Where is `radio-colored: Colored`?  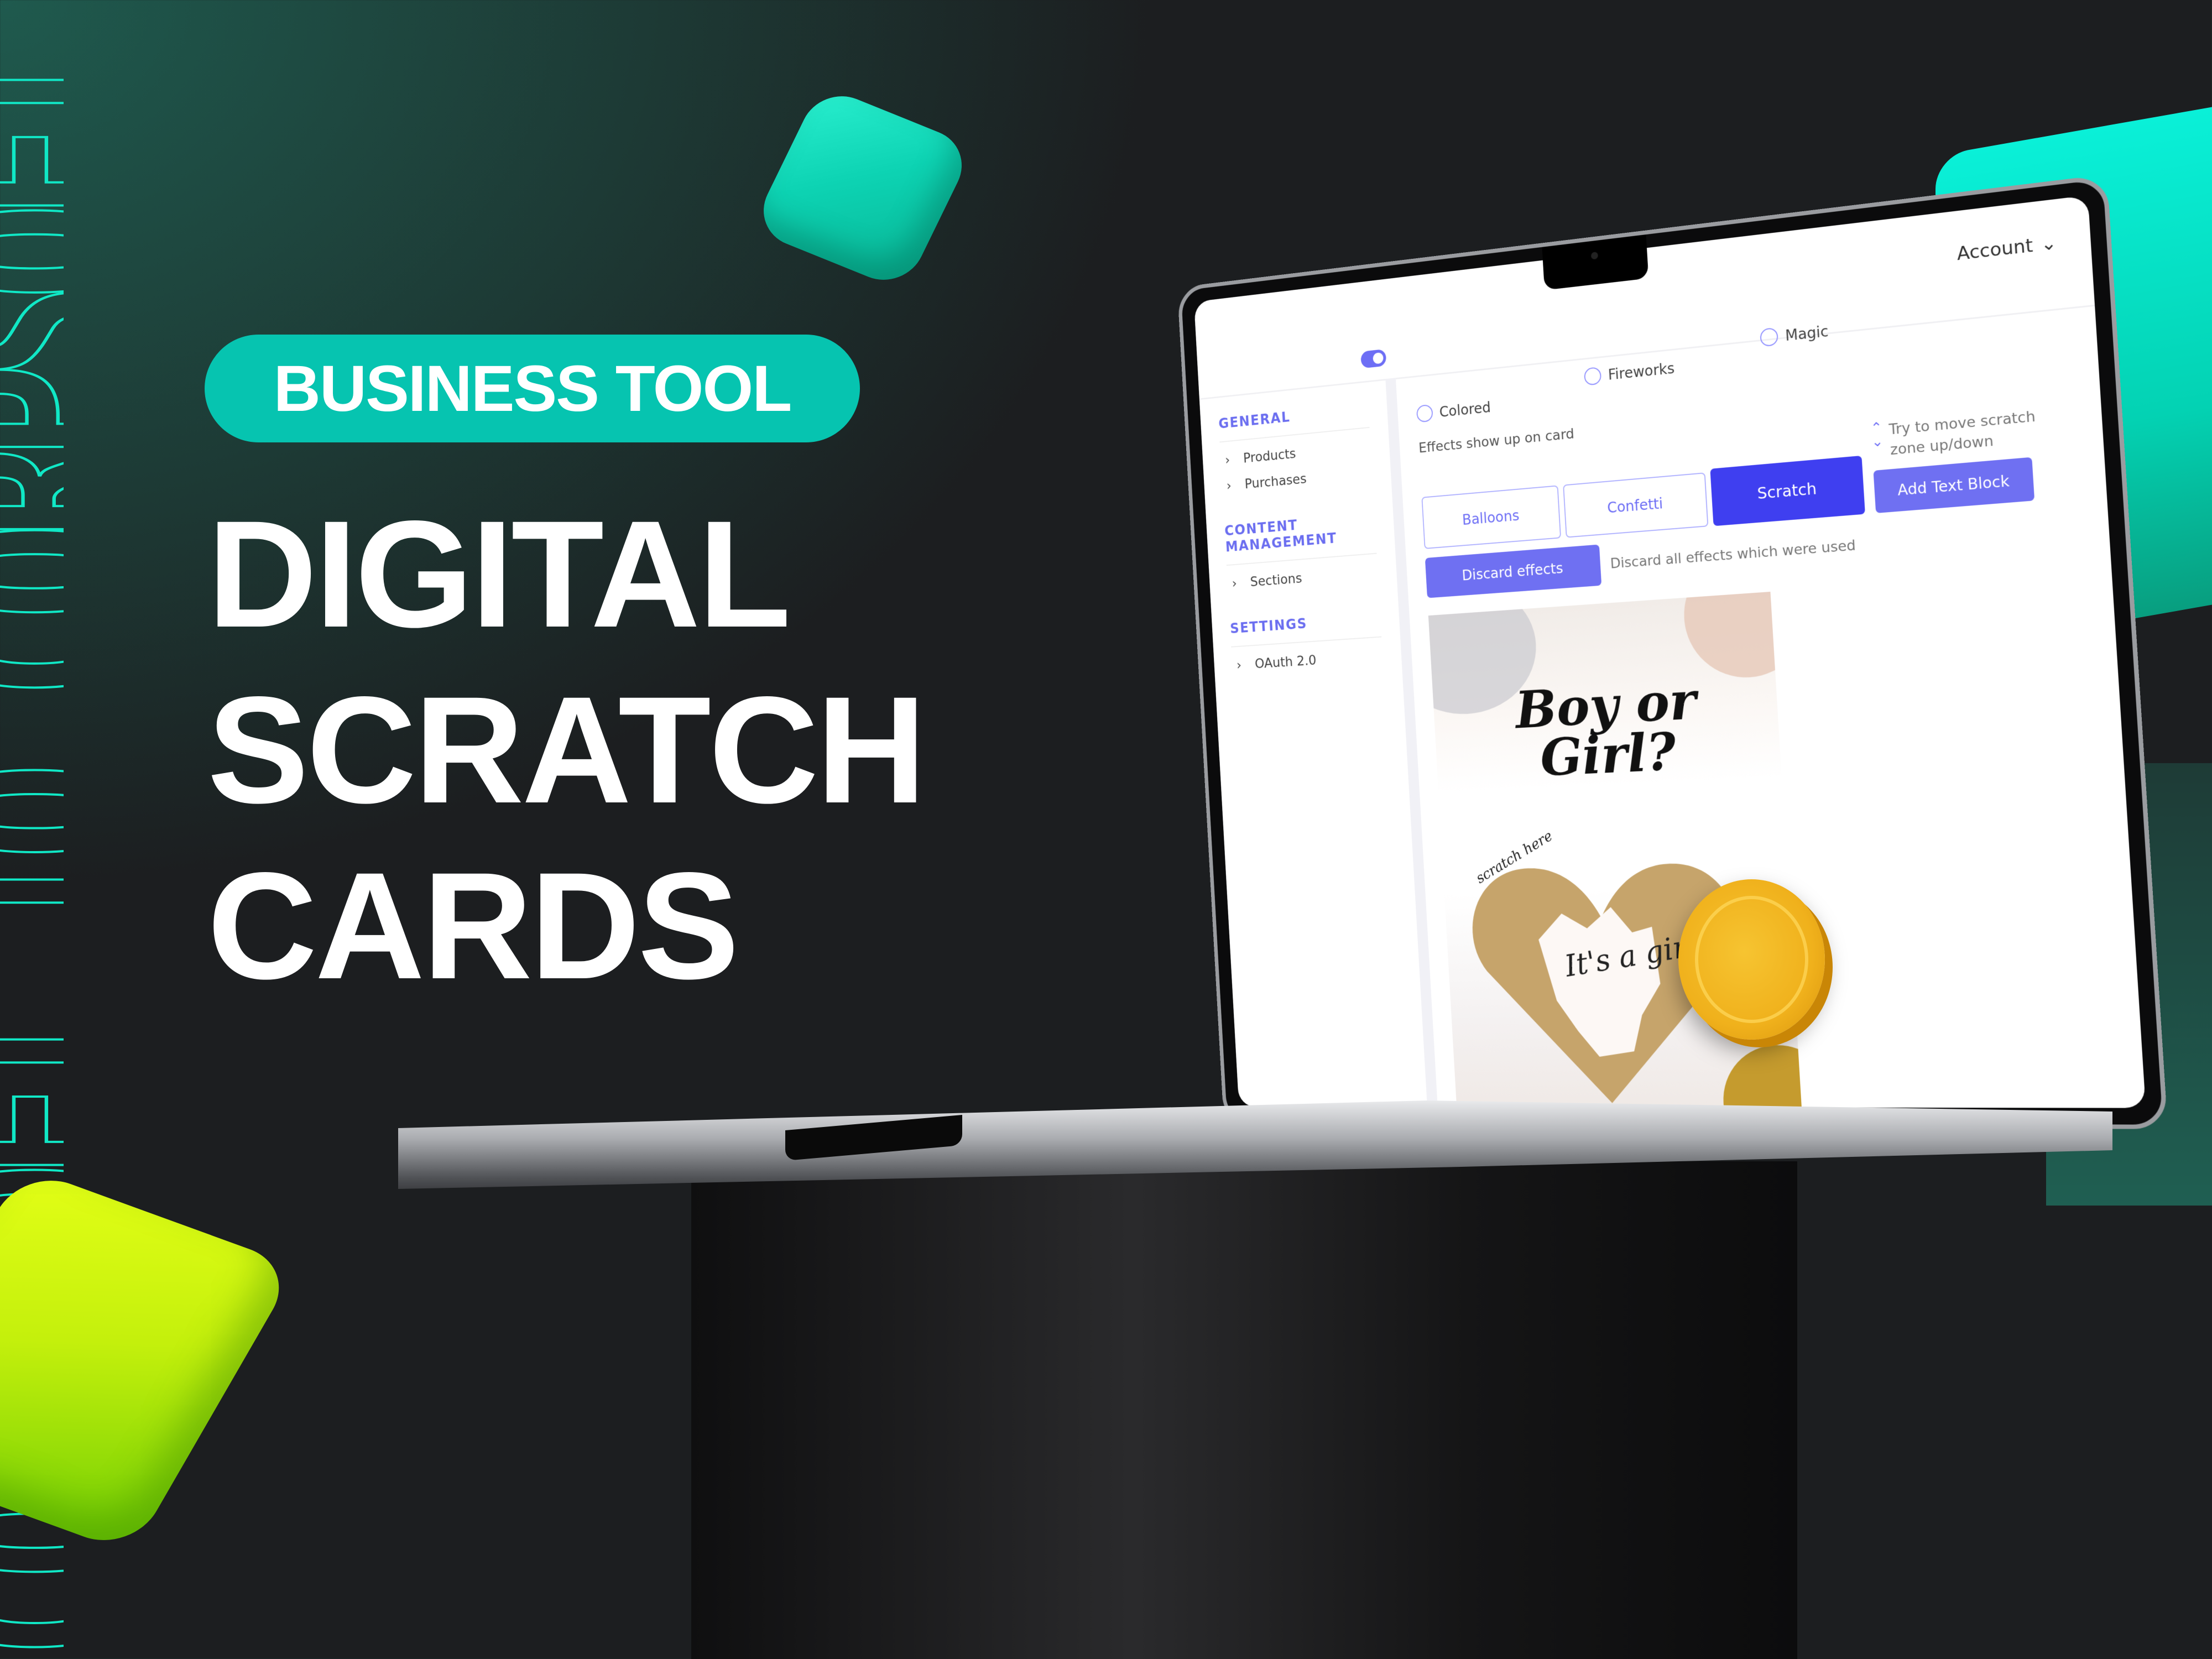
radio-colored: Colored is located at coordinates (1454, 411).